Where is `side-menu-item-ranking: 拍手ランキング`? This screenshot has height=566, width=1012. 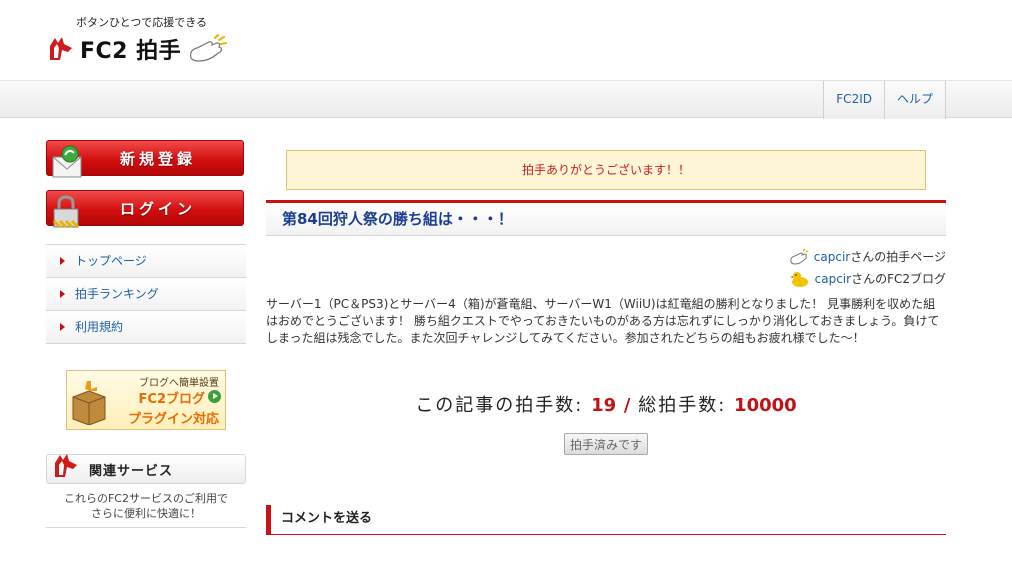 side-menu-item-ranking: 拍手ランキング is located at coordinates (146, 294).